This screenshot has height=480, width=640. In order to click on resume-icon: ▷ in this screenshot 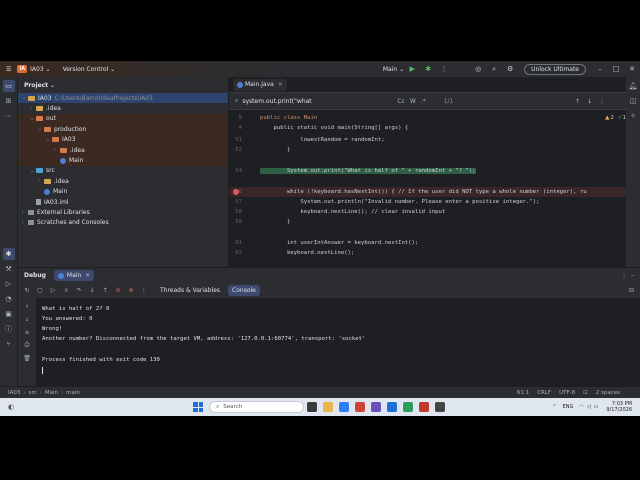, I will do `click(53, 290)`.